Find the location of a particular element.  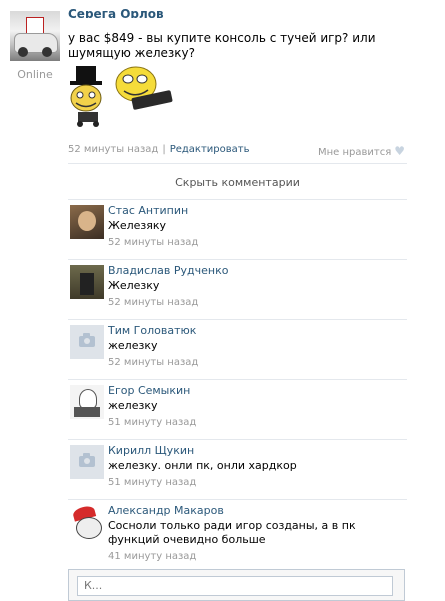

commenter-name: Кирилл Щукин is located at coordinates (151, 450).